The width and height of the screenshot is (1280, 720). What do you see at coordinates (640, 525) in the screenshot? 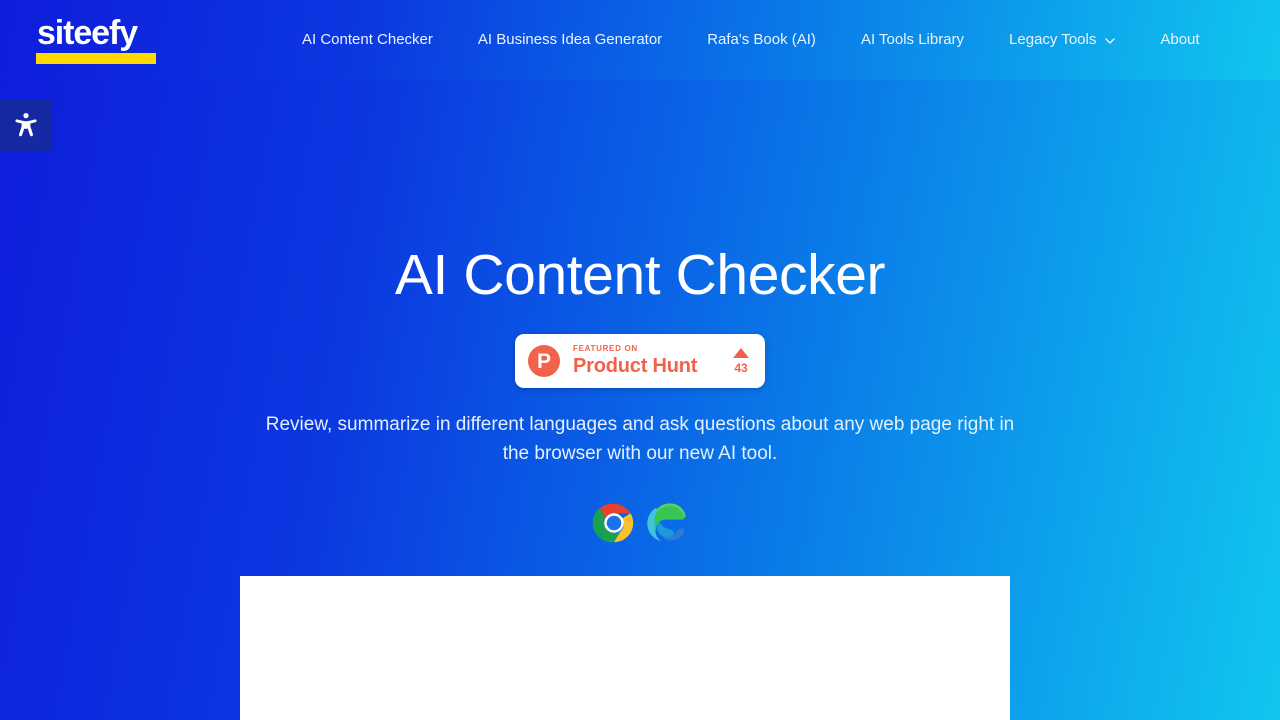
I see `browser-support-row` at bounding box center [640, 525].